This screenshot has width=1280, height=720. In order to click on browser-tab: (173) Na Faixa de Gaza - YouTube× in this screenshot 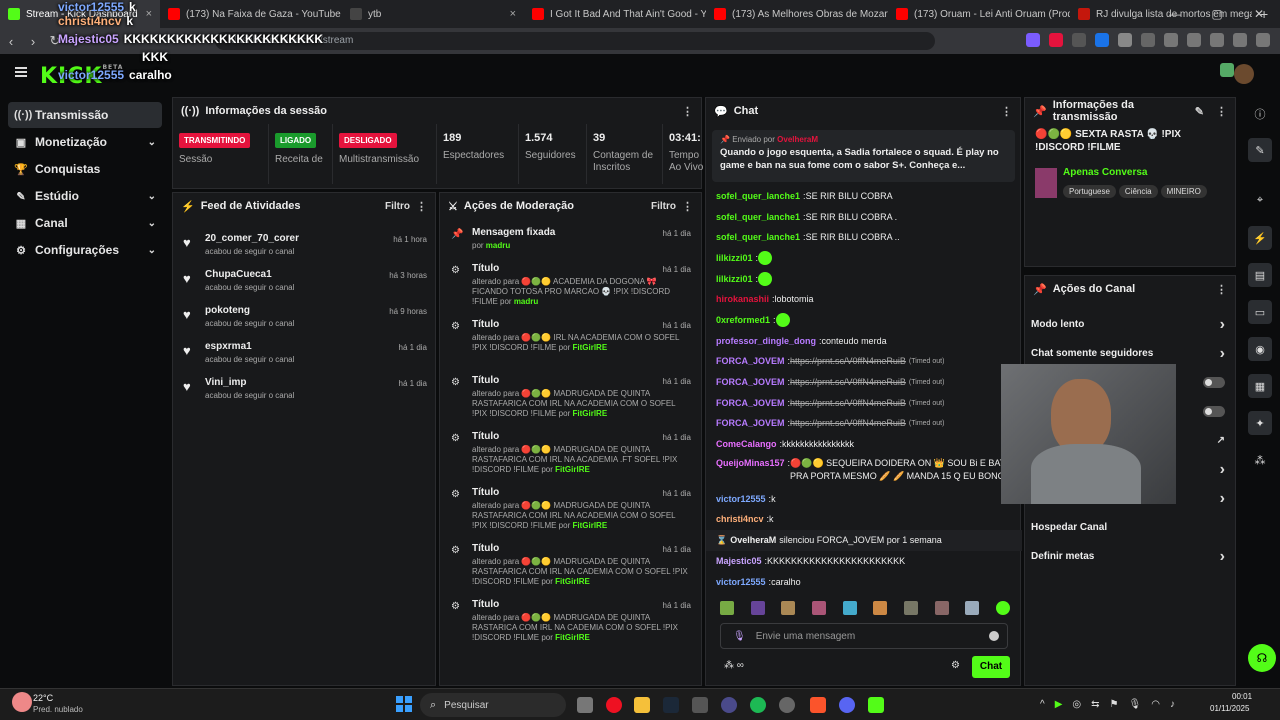, I will do `click(251, 14)`.